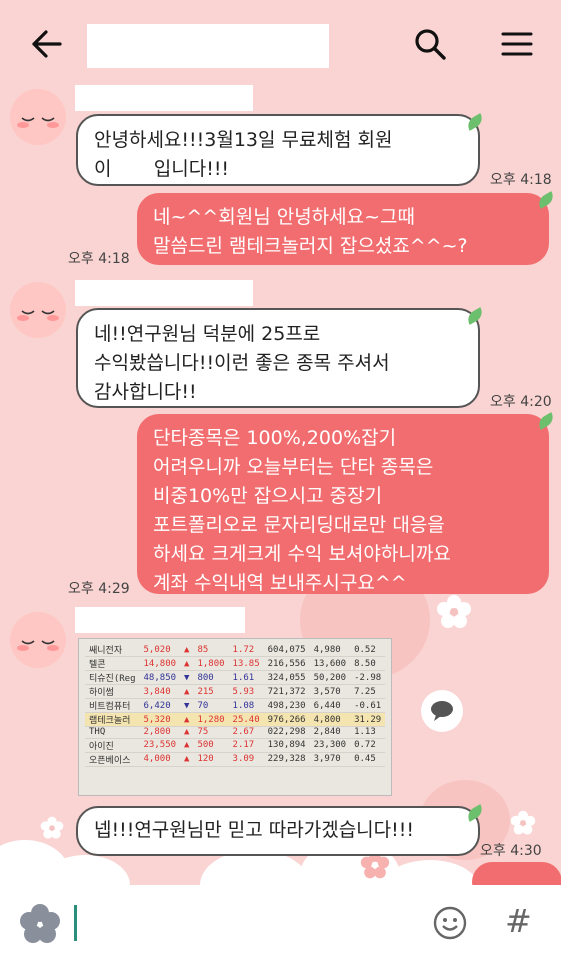  I want to click on stock-table-cell: 23,550, so click(160, 745).